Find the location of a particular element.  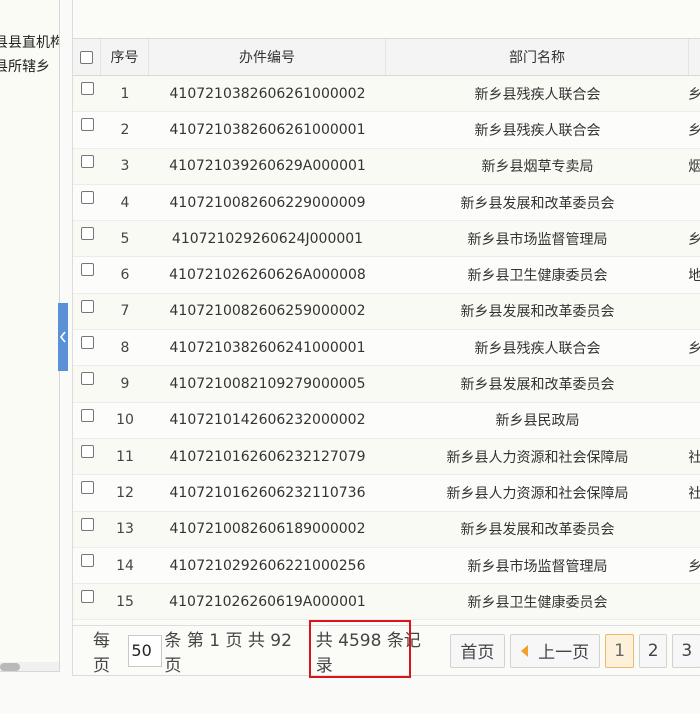

row-no: 2 is located at coordinates (125, 129).